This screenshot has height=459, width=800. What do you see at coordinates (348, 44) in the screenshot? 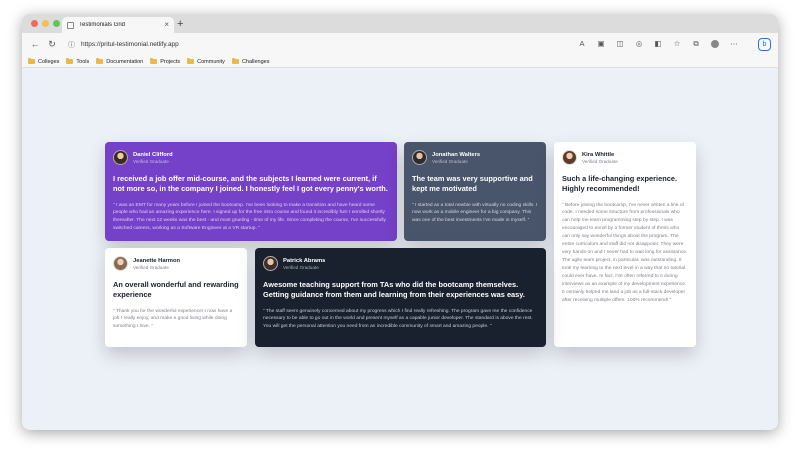
I see `address-bar: ⓘ https://pritul-testimonial.netlify.app` at bounding box center [348, 44].